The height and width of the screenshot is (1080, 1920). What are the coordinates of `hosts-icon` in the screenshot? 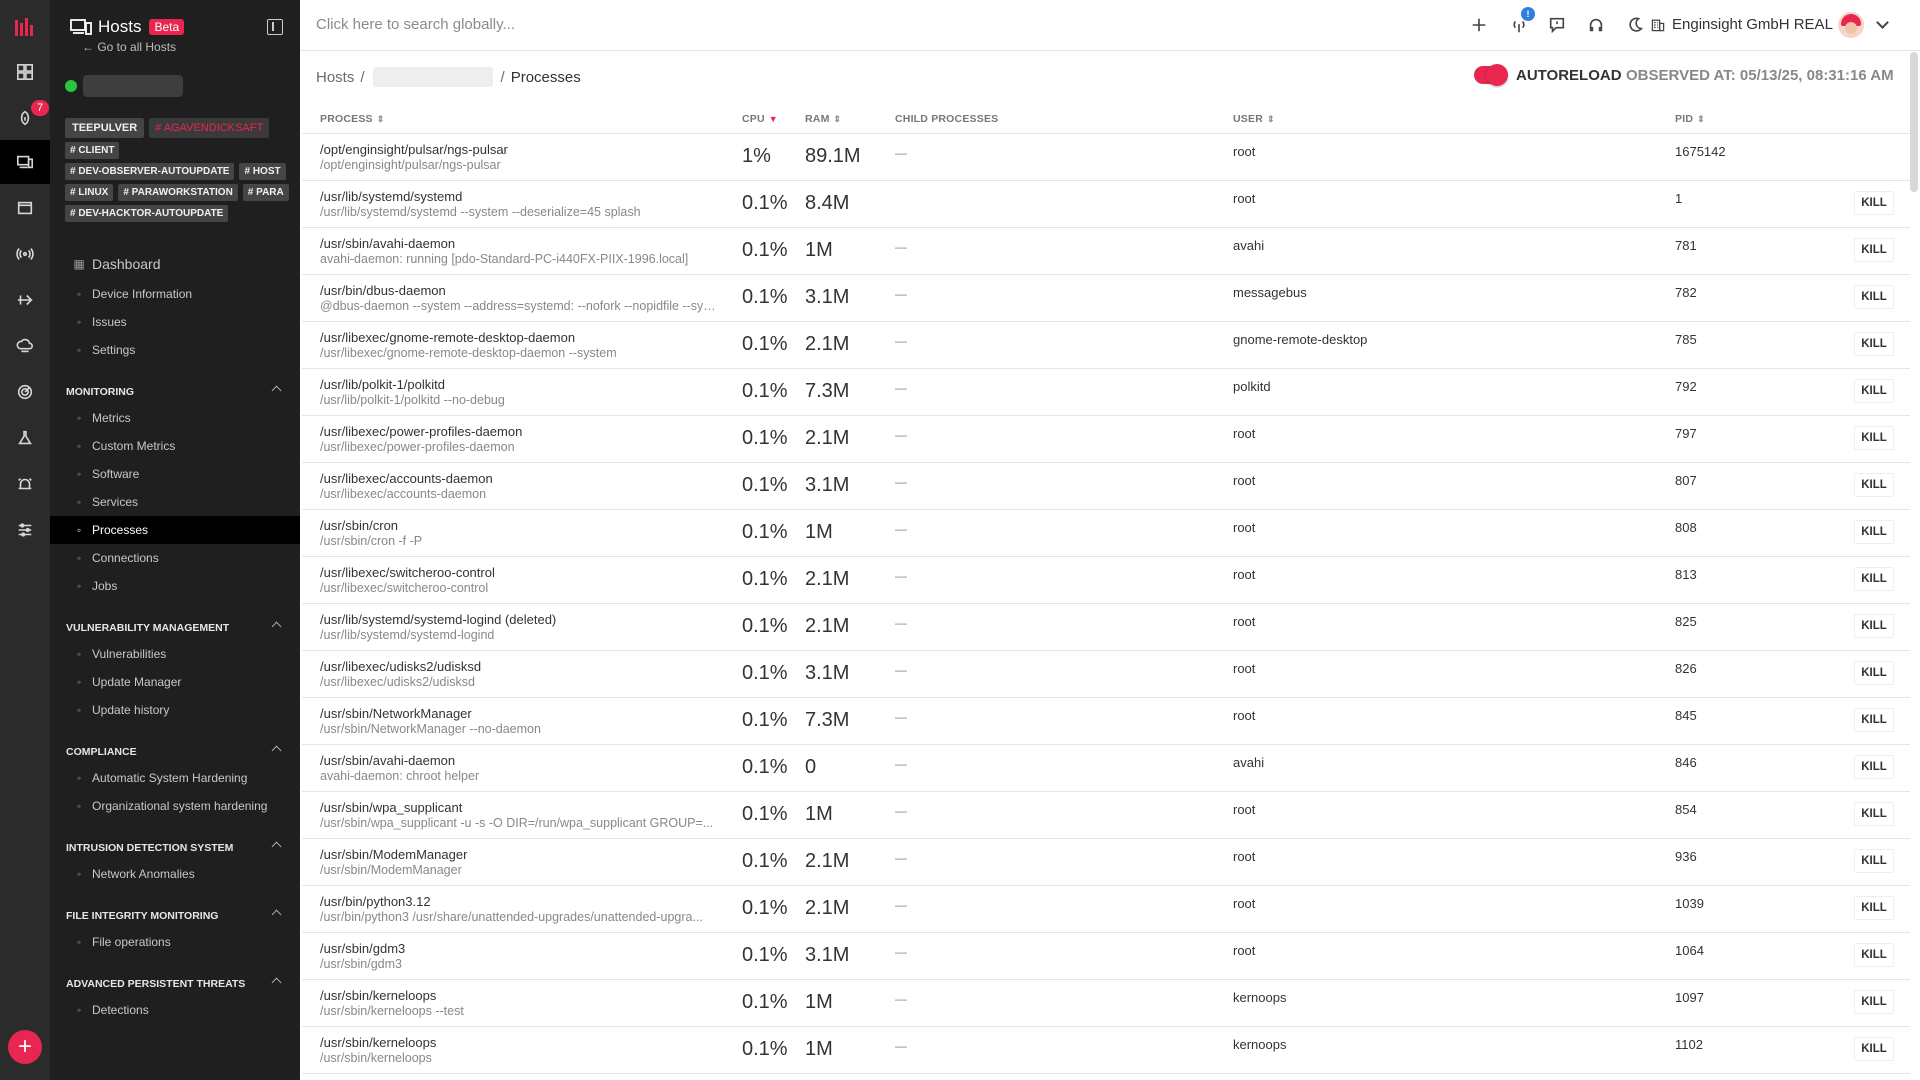 It's located at (25, 162).